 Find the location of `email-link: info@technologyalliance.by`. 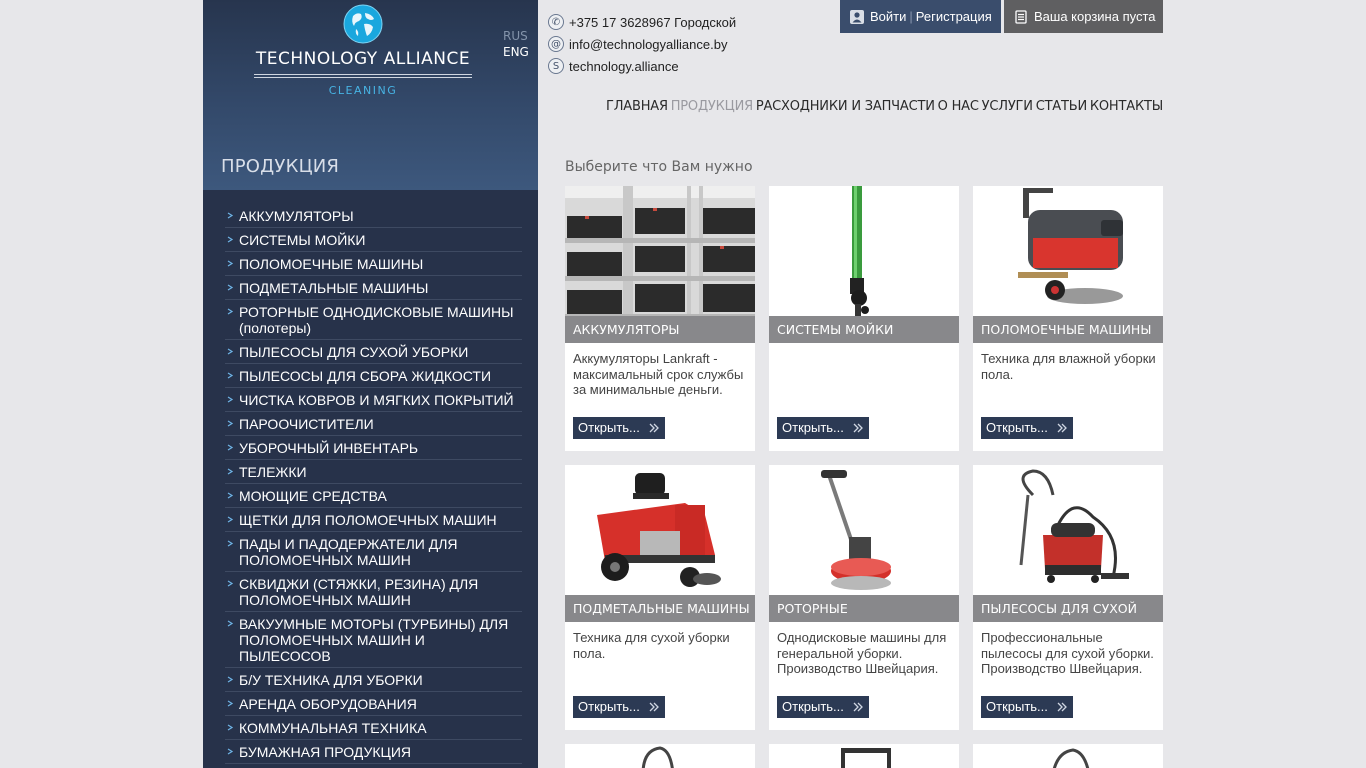

email-link: info@technologyalliance.by is located at coordinates (648, 44).